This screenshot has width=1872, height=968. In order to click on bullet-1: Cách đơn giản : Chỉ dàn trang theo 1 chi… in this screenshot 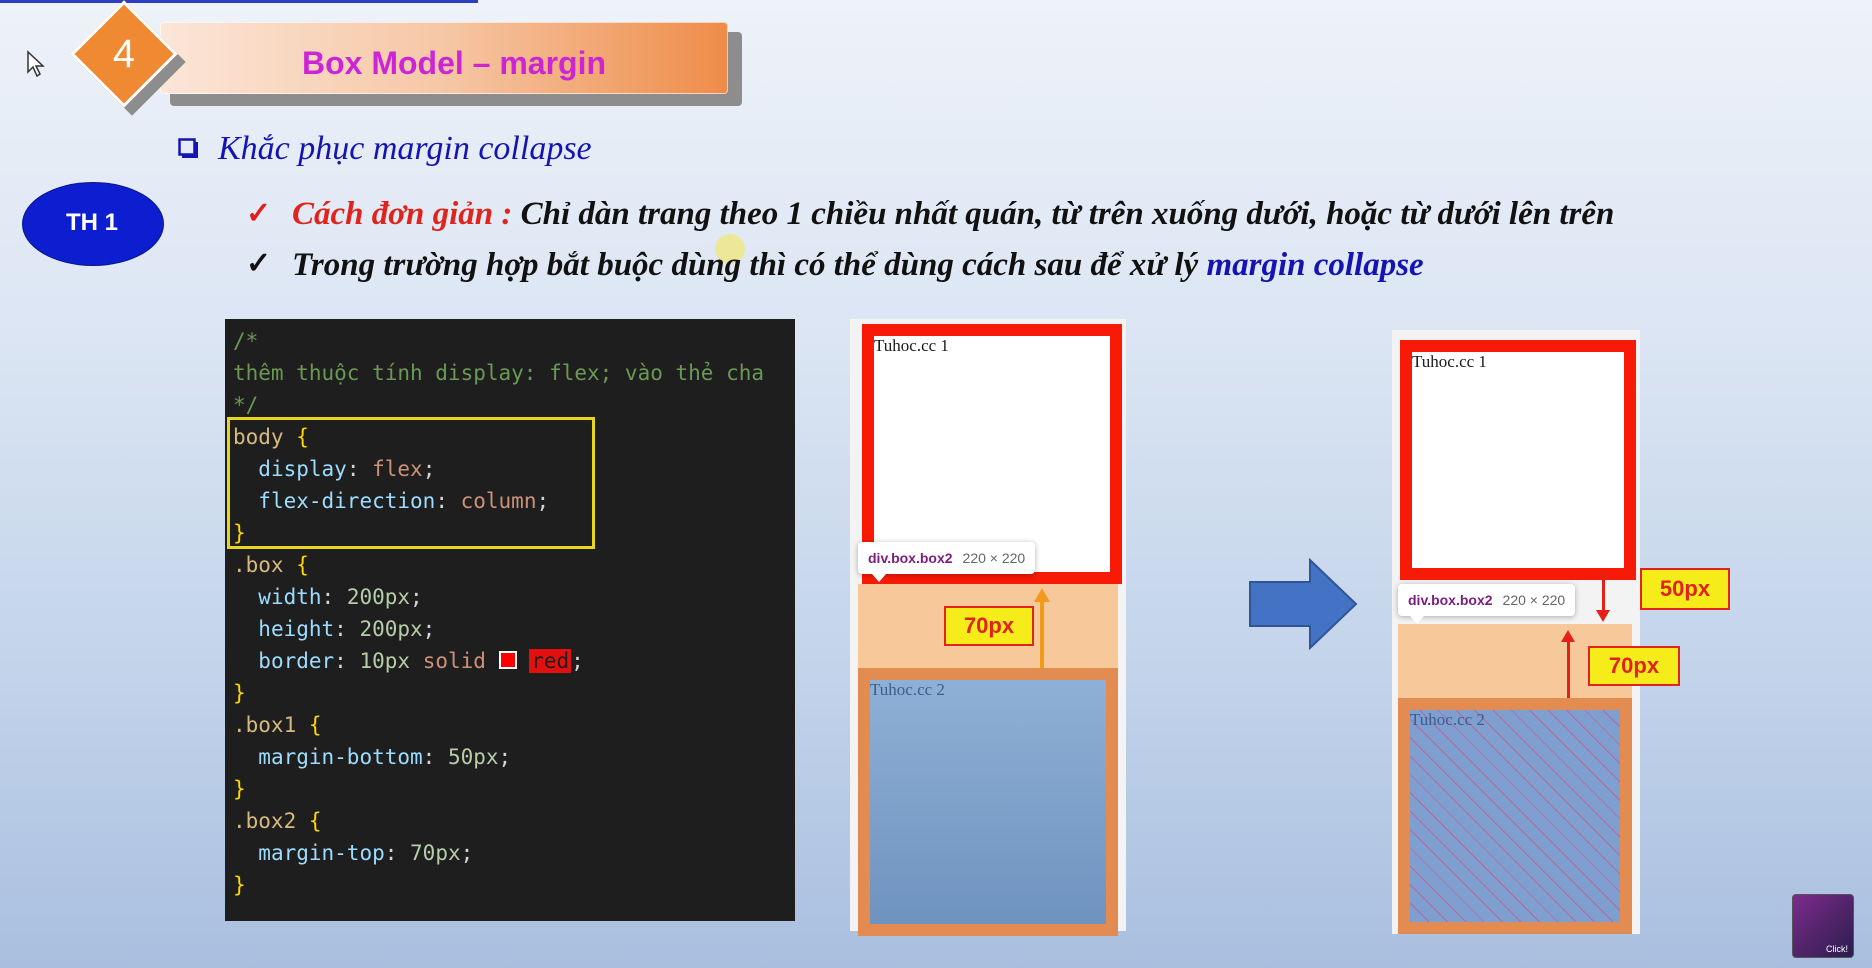, I will do `click(953, 214)`.